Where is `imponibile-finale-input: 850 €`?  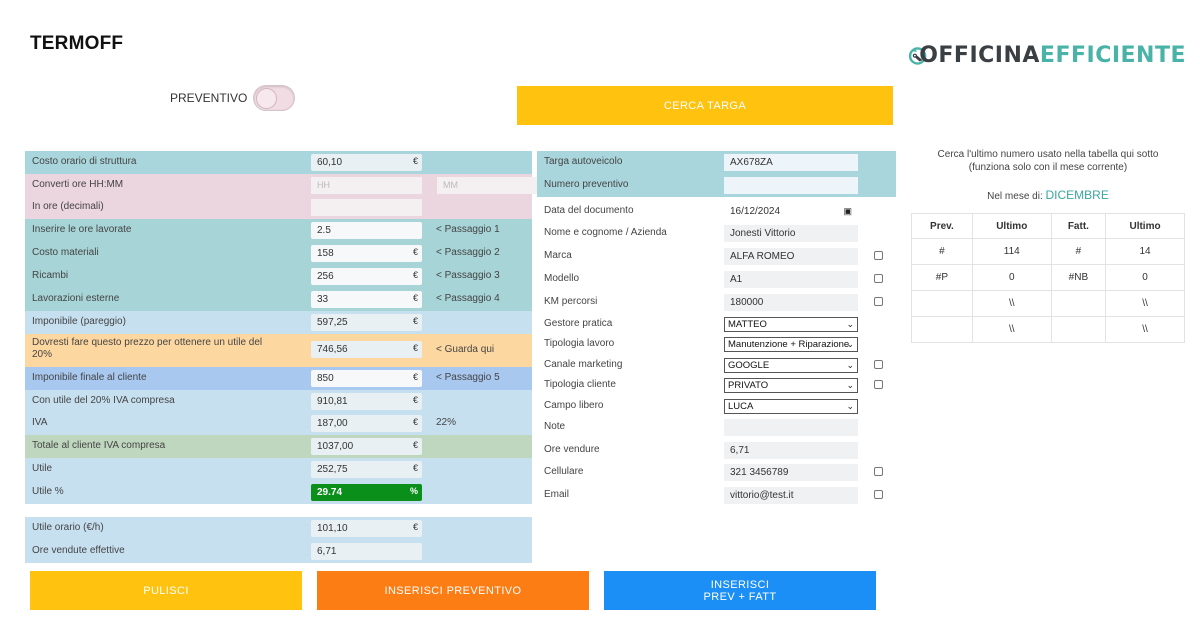 imponibile-finale-input: 850 € is located at coordinates (366, 378).